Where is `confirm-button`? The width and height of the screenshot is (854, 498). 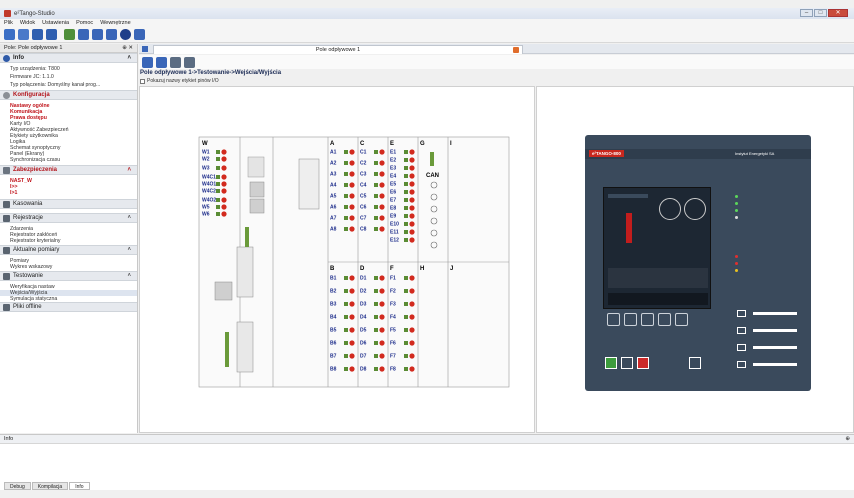
confirm-button is located at coordinates (695, 363).